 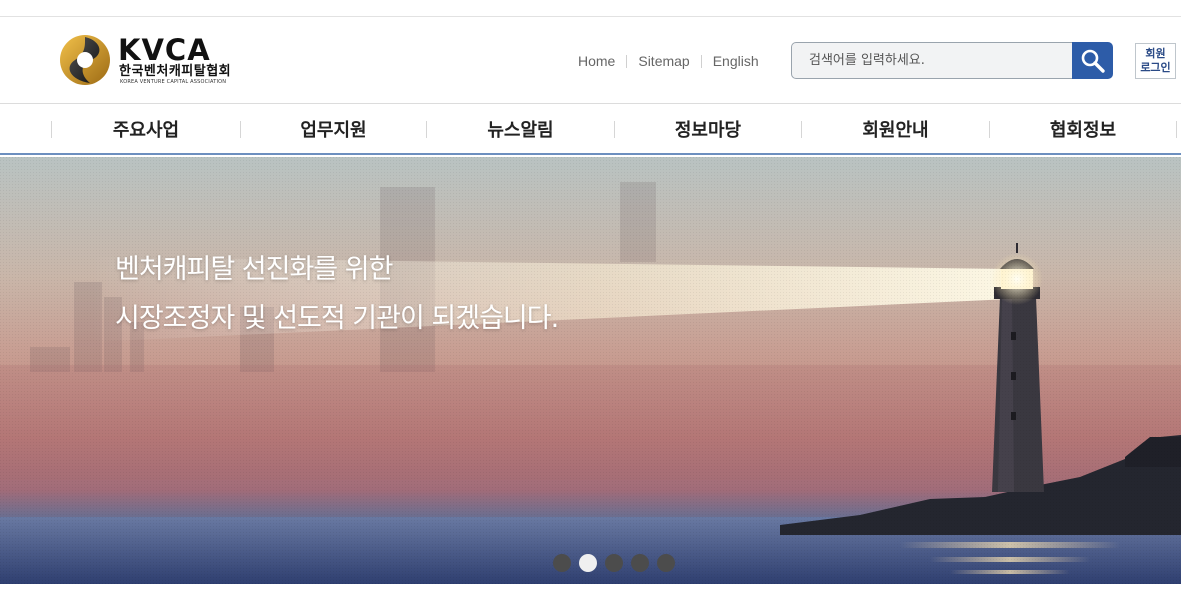 I want to click on nav-item-main-business: 주요사업, so click(x=146, y=129).